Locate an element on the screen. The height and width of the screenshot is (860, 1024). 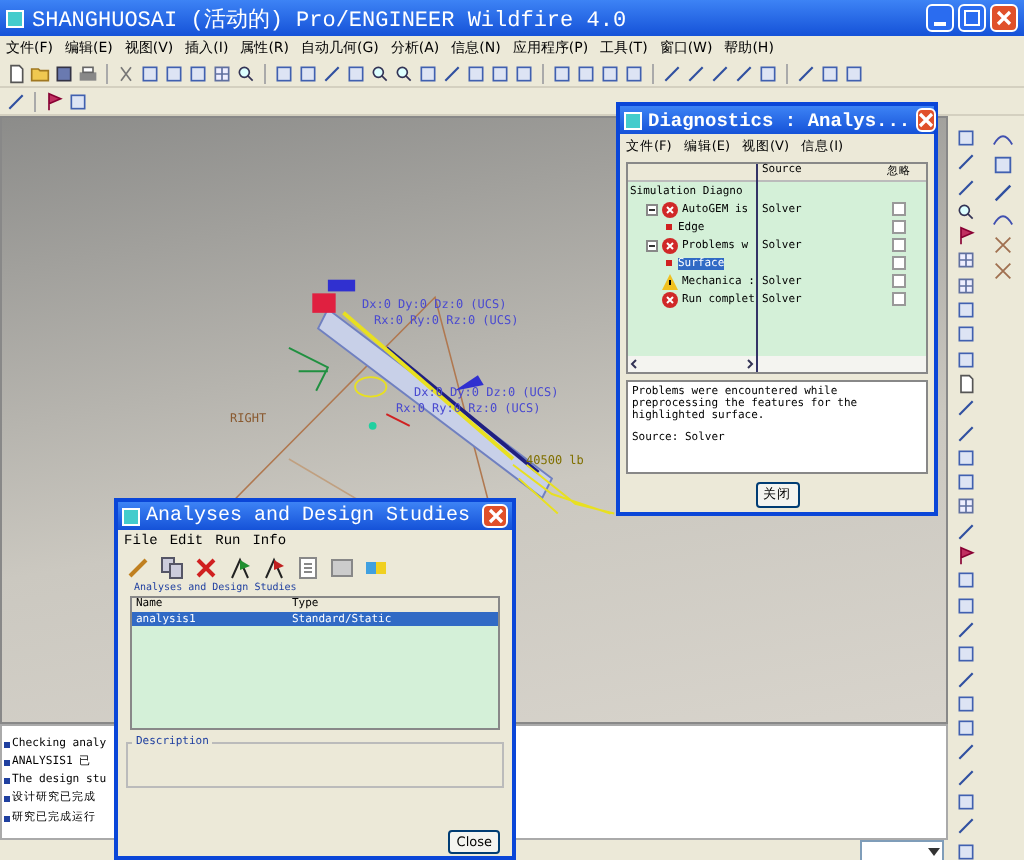
close-icon is located at coordinates (1004, 18).